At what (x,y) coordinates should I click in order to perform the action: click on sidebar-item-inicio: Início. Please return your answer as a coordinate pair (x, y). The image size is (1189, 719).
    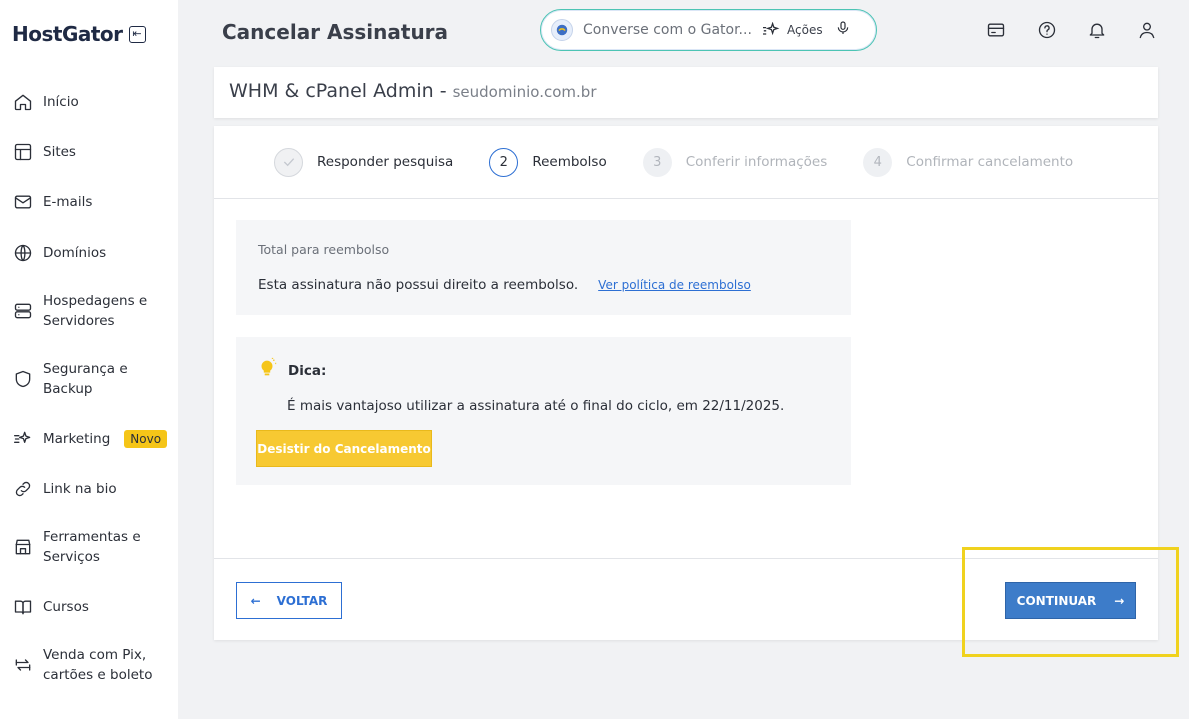
    Looking at the image, I should click on (92, 101).